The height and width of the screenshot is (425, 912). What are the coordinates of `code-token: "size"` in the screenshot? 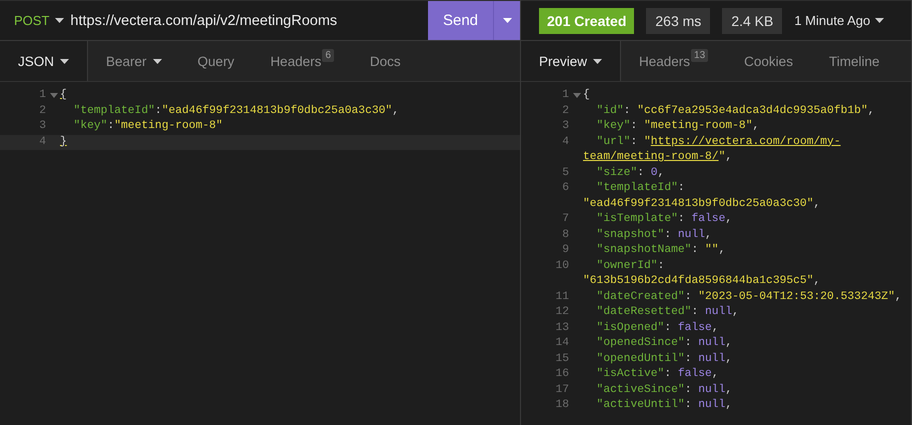 It's located at (617, 172).